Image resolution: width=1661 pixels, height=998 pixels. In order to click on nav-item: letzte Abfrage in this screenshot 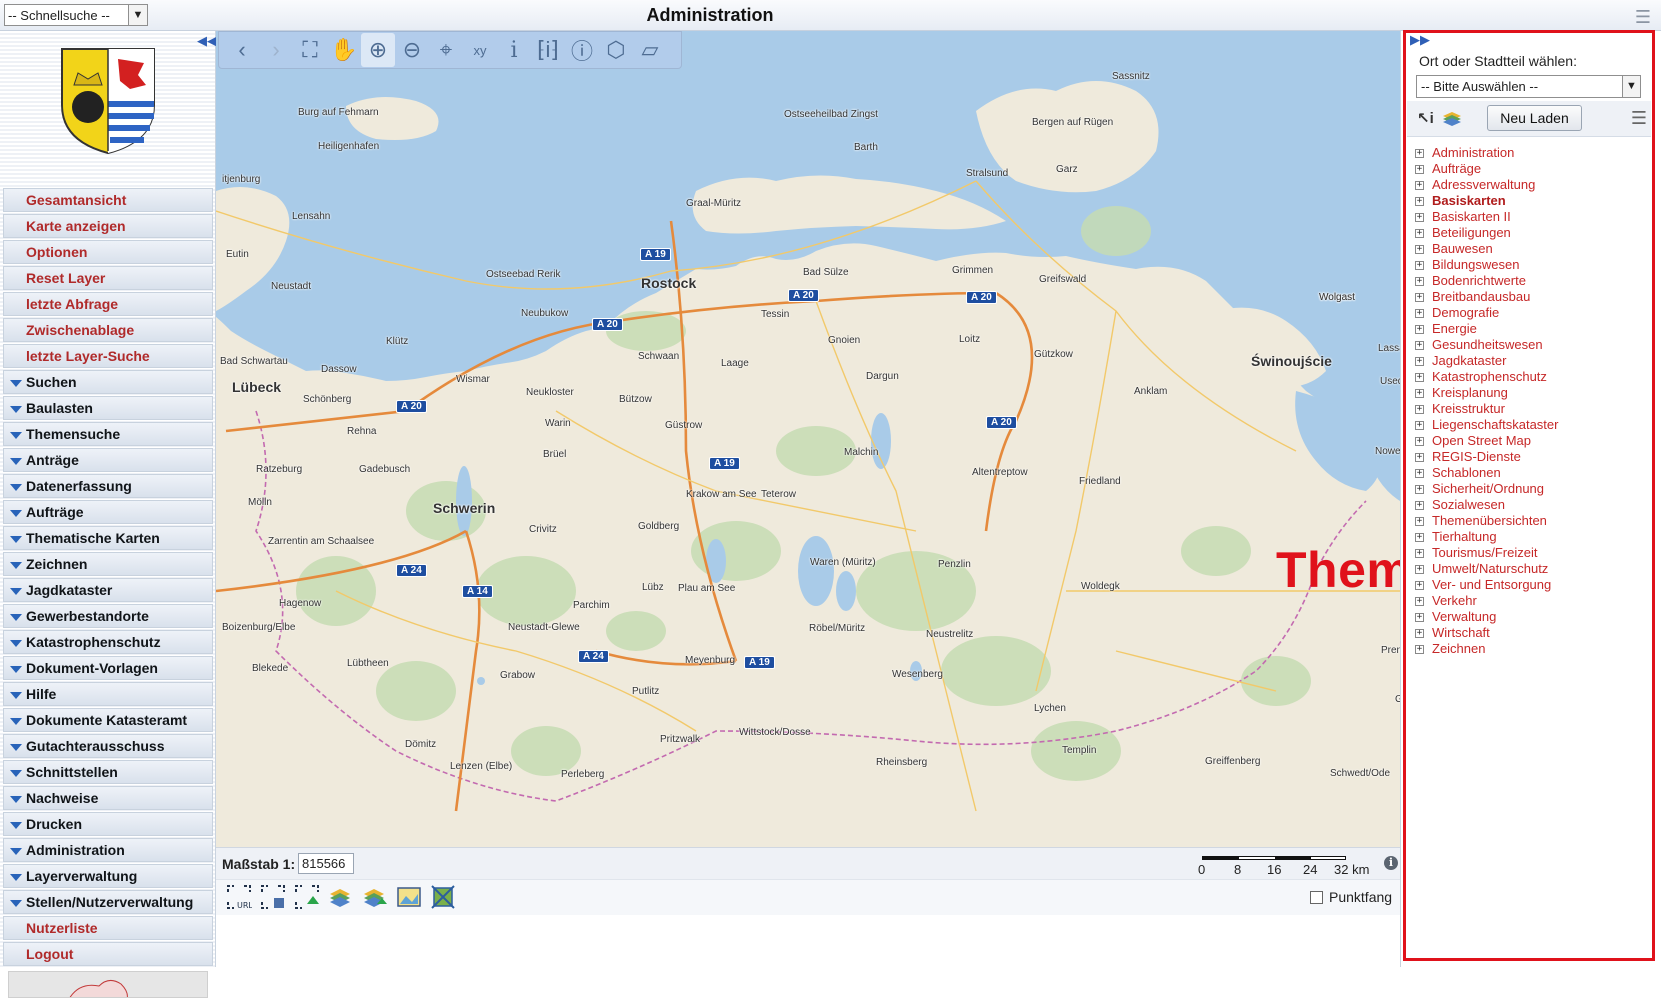, I will do `click(108, 304)`.